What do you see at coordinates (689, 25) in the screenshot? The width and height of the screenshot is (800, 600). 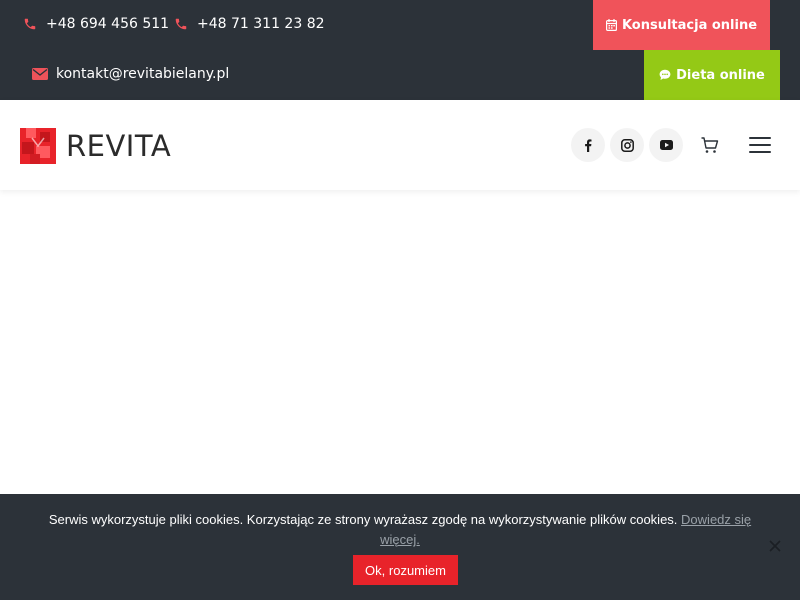 I see `consultation-online-label: Konsultacja online` at bounding box center [689, 25].